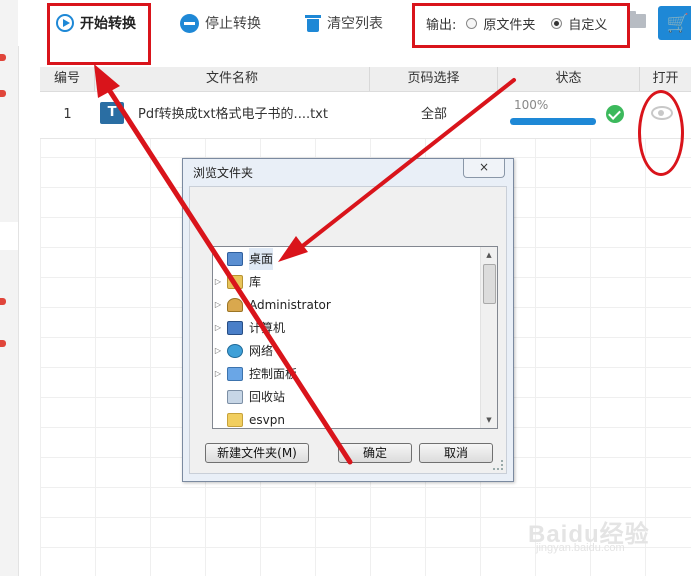 The height and width of the screenshot is (576, 691). What do you see at coordinates (678, 23) in the screenshot?
I see `cart-icon: 🛒` at bounding box center [678, 23].